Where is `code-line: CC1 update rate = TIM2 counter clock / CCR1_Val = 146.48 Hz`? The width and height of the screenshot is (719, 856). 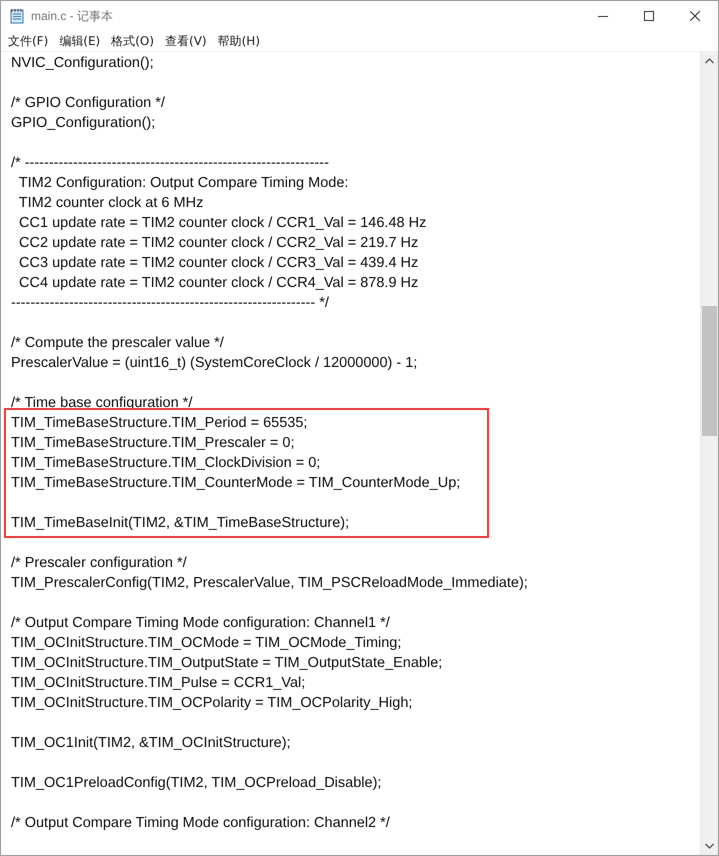
code-line: CC1 update rate = TIM2 counter clock / CCR1_Val = 146.48 Hz is located at coordinates (223, 223).